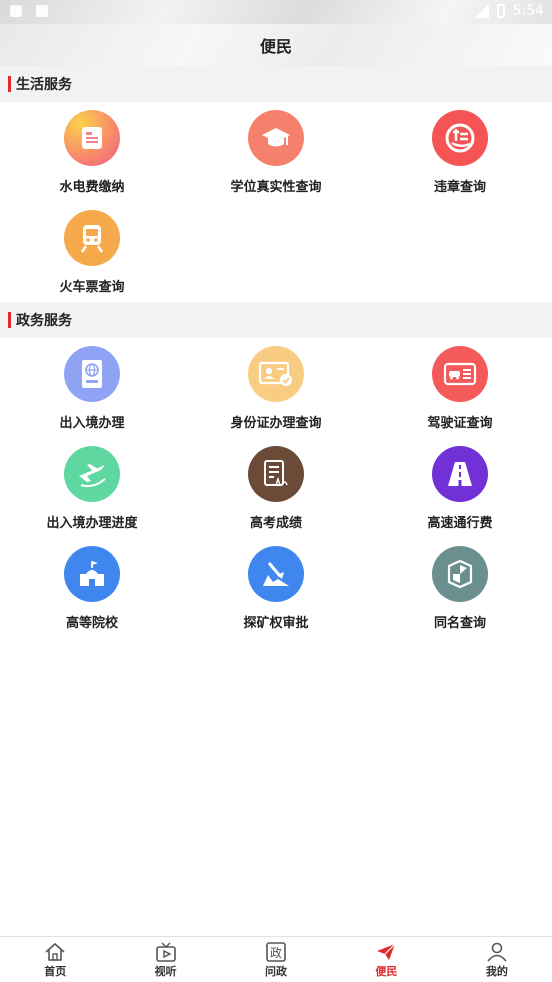 Image resolution: width=552 pixels, height=982 pixels. Describe the element at coordinates (44, 85) in the screenshot. I see `section-title: 生活服务` at that location.